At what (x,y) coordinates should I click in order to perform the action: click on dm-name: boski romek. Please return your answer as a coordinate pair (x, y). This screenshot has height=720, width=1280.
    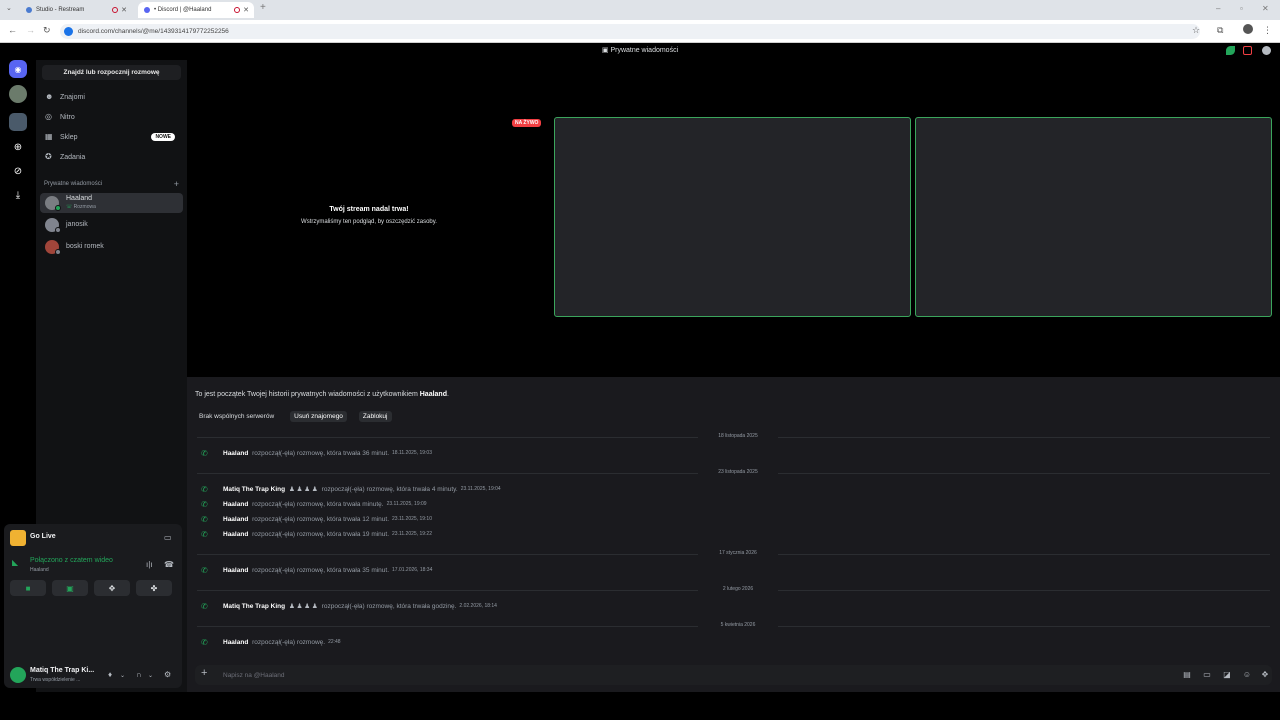
    Looking at the image, I should click on (85, 246).